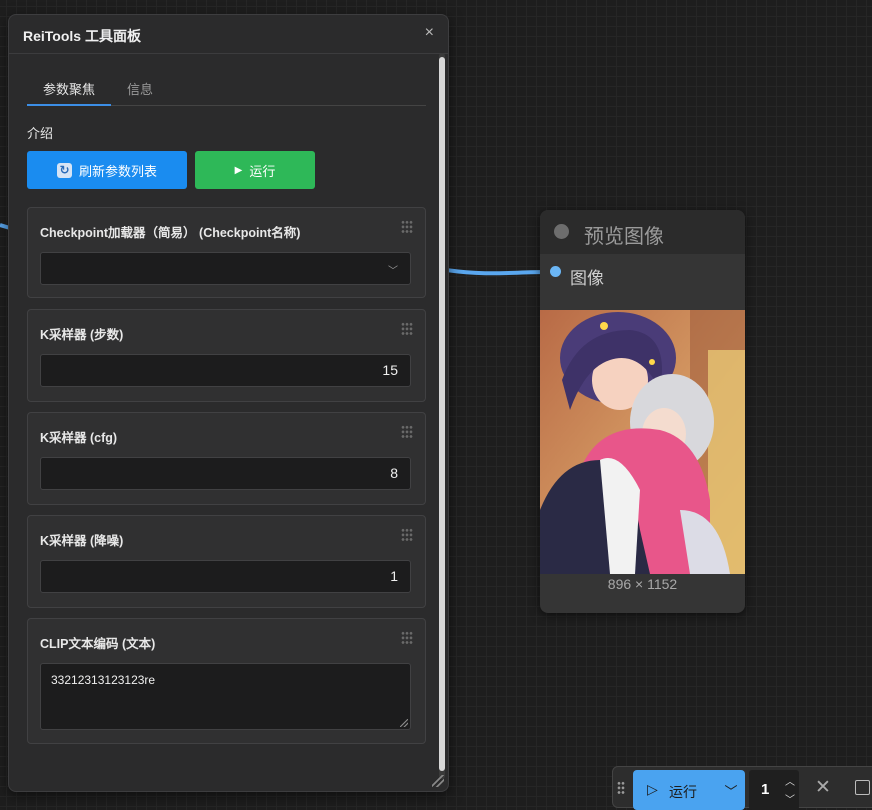 The width and height of the screenshot is (872, 810). What do you see at coordinates (587, 278) in the screenshot?
I see `input-slot-label: 图像` at bounding box center [587, 278].